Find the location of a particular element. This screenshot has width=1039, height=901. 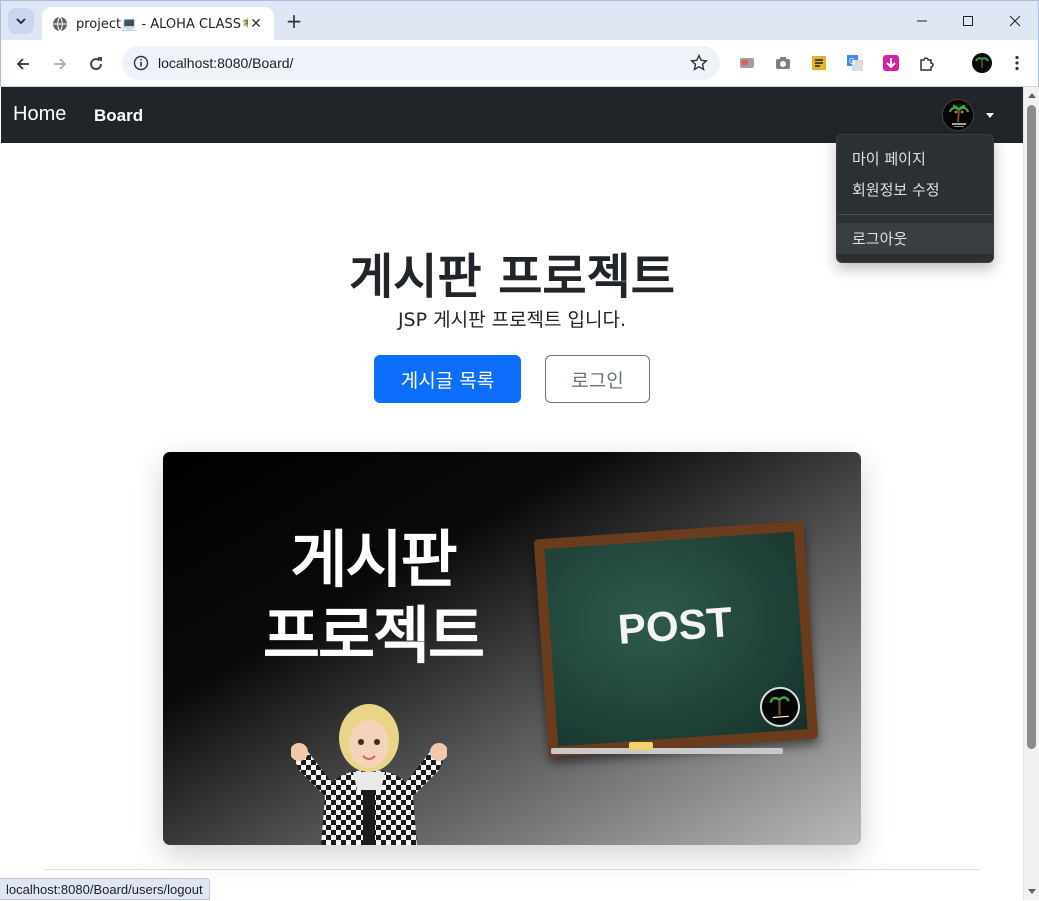

user-avatar is located at coordinates (958, 115).